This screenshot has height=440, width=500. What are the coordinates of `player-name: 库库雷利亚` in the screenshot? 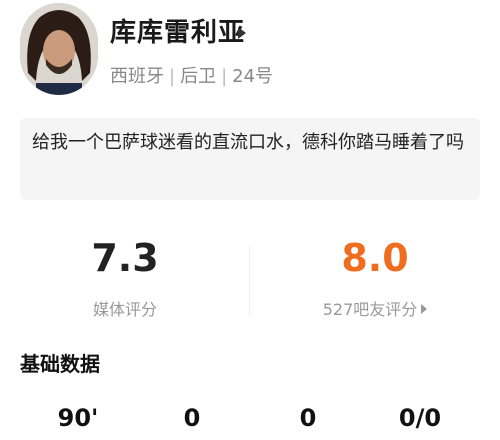 It's located at (177, 30).